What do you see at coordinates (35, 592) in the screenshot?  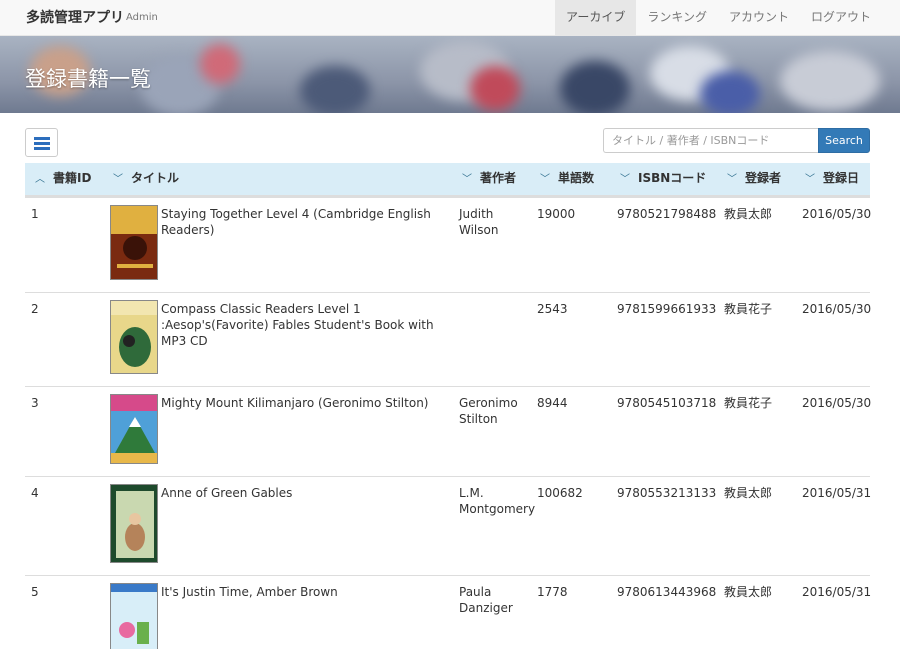 I see `book-id: 5` at bounding box center [35, 592].